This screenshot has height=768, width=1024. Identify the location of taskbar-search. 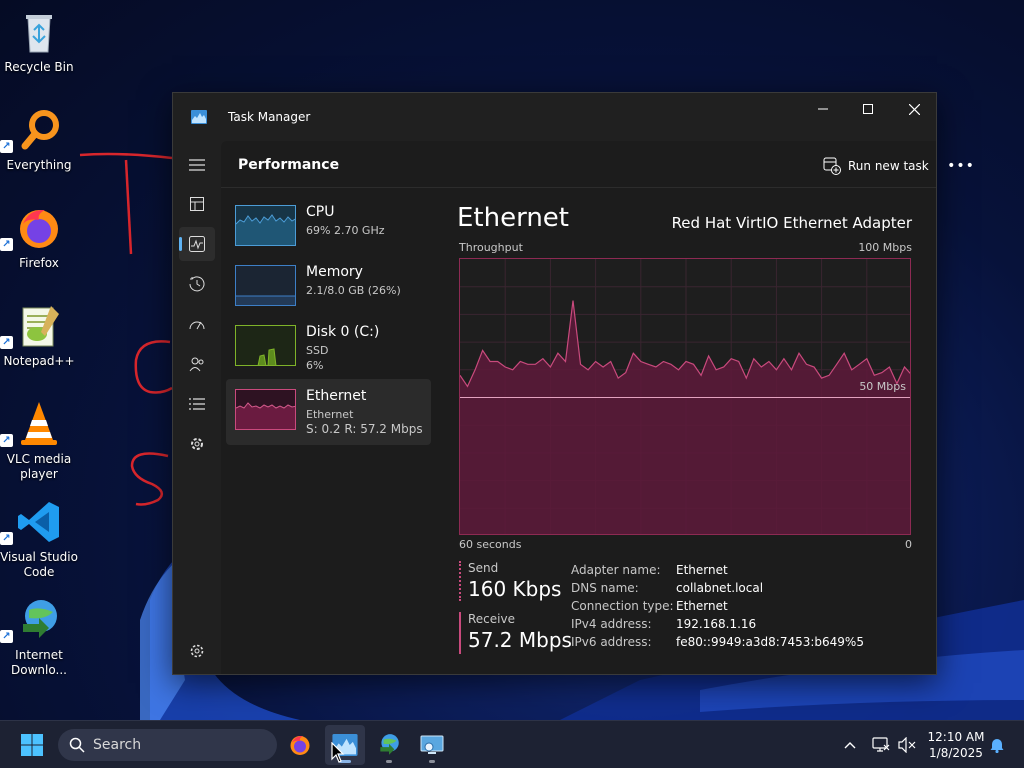
(167, 745).